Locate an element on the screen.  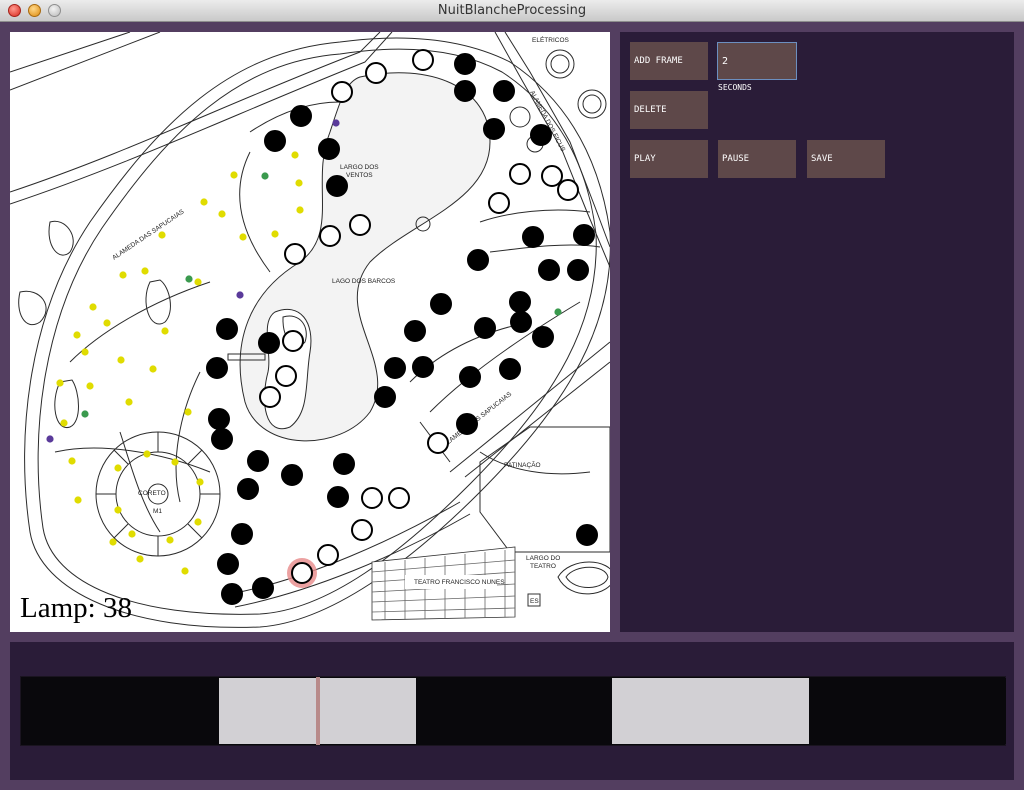
playhead is located at coordinates (318, 711).